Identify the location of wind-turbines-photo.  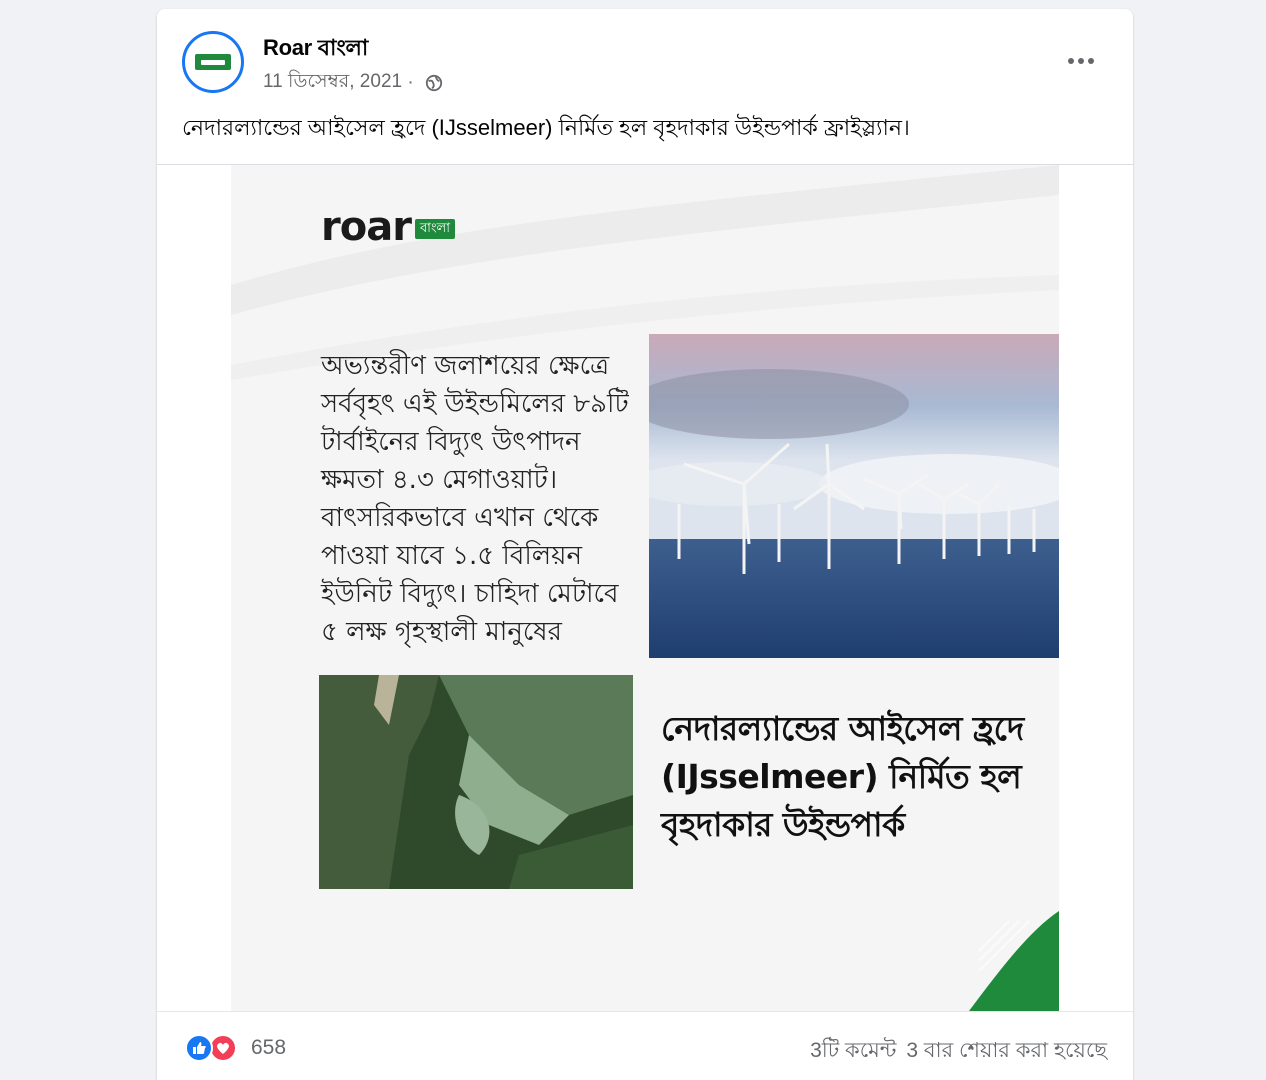
(854, 496).